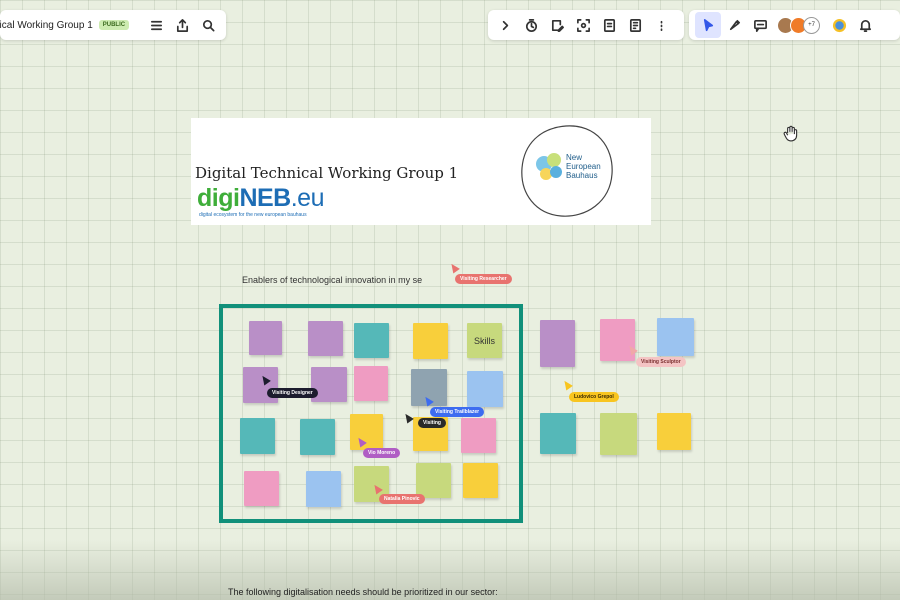 The width and height of the screenshot is (900, 600). What do you see at coordinates (635, 25) in the screenshot?
I see `template-icon` at bounding box center [635, 25].